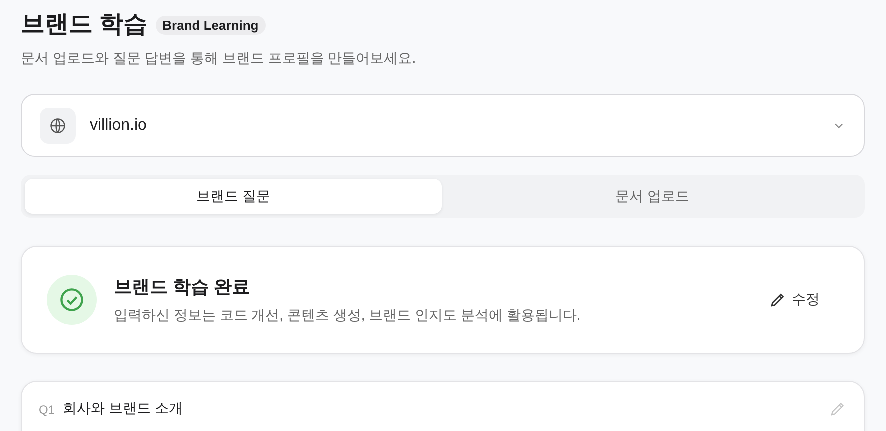 The image size is (886, 431). What do you see at coordinates (183, 287) in the screenshot?
I see `status-title: 브랜드 학습 완료` at bounding box center [183, 287].